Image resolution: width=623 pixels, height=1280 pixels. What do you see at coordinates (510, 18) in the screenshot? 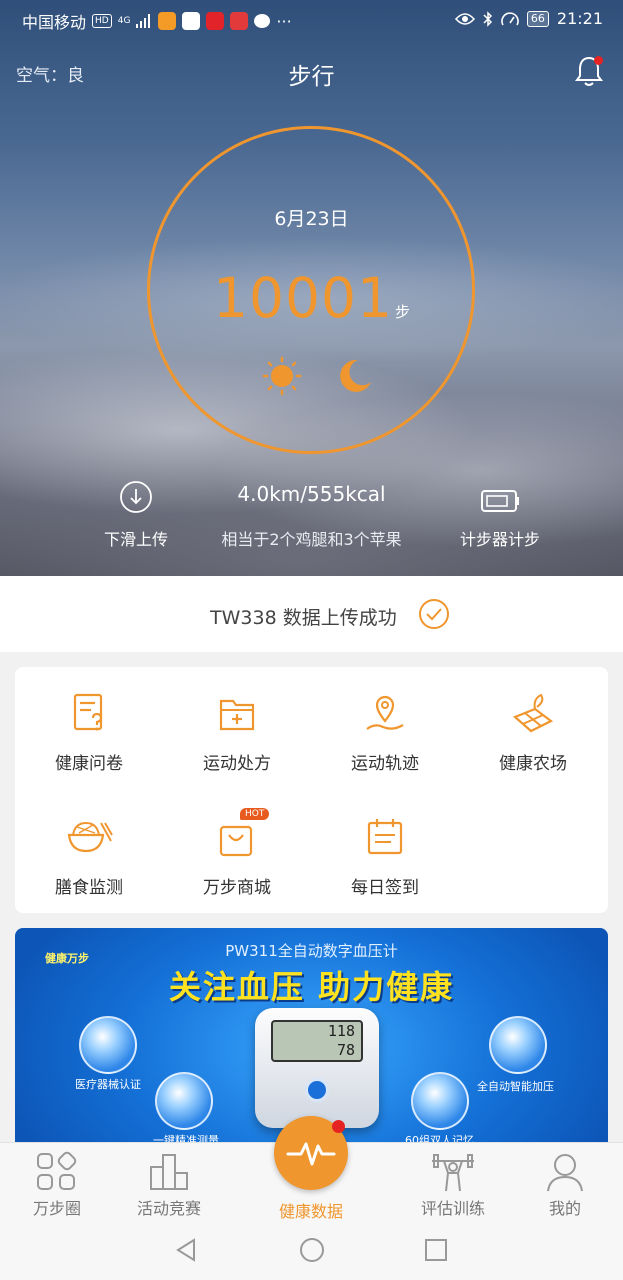
I see `speed-icon` at bounding box center [510, 18].